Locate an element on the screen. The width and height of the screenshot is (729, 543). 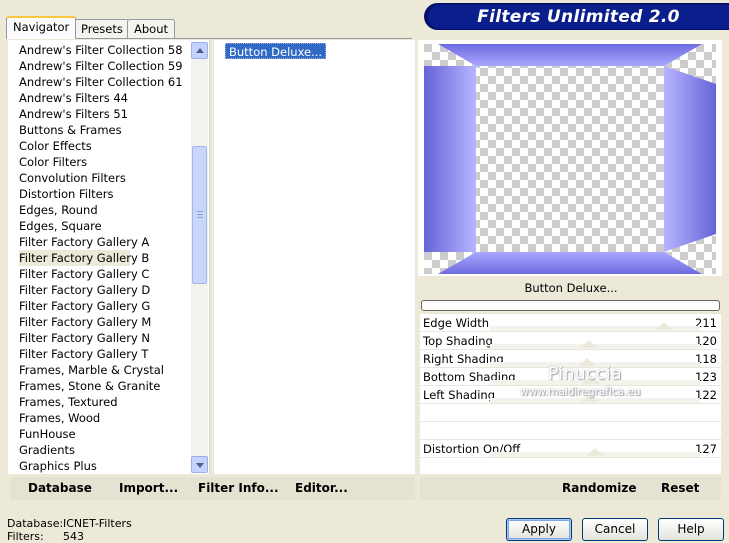
category-item: Andrew's Filter Collection 61 is located at coordinates (104, 82).